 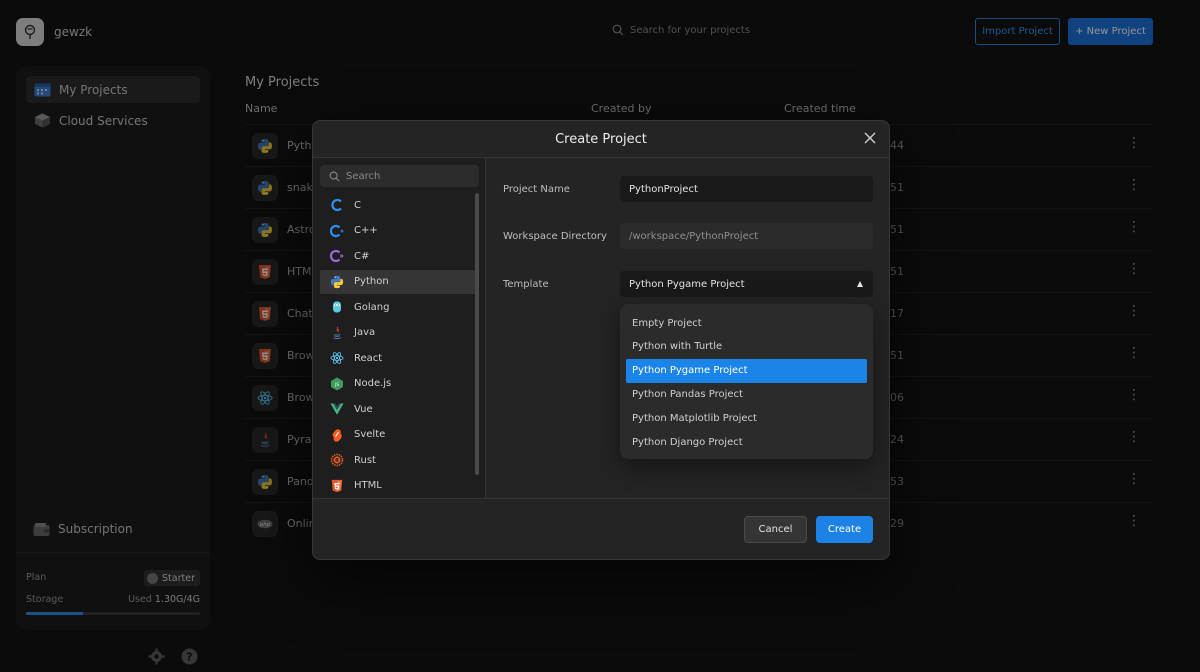 I want to click on svg-text: R, so click(x=337, y=461).